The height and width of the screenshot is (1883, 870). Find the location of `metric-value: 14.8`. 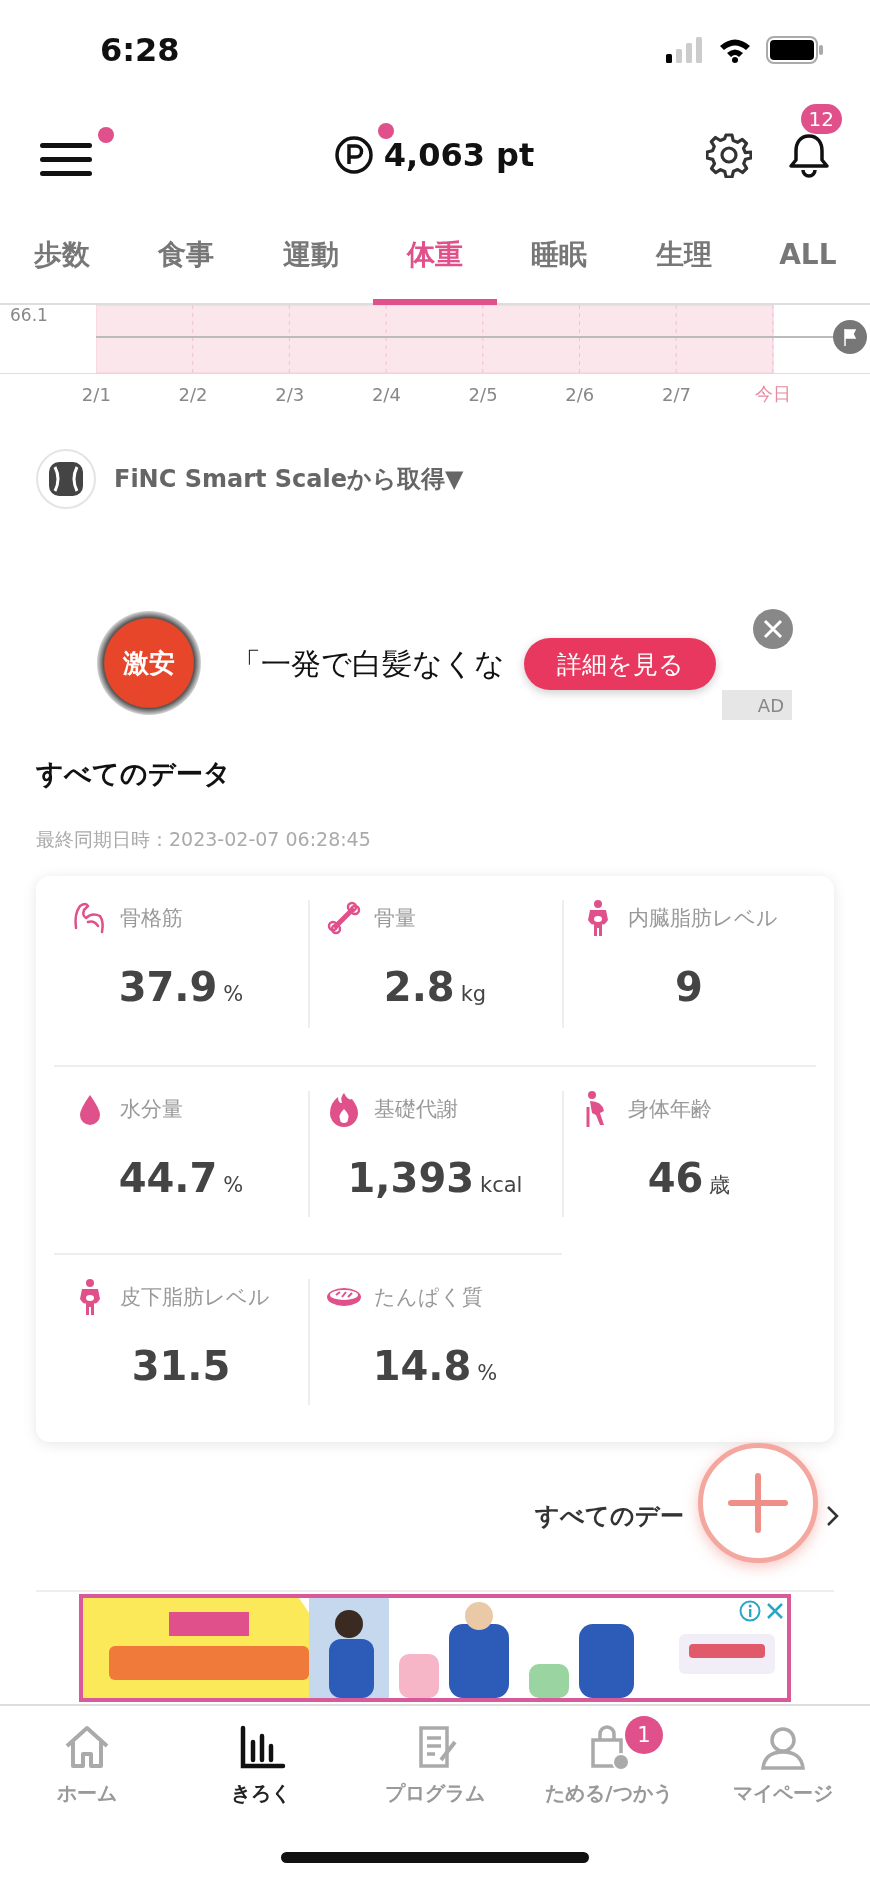

metric-value: 14.8 is located at coordinates (422, 1366).